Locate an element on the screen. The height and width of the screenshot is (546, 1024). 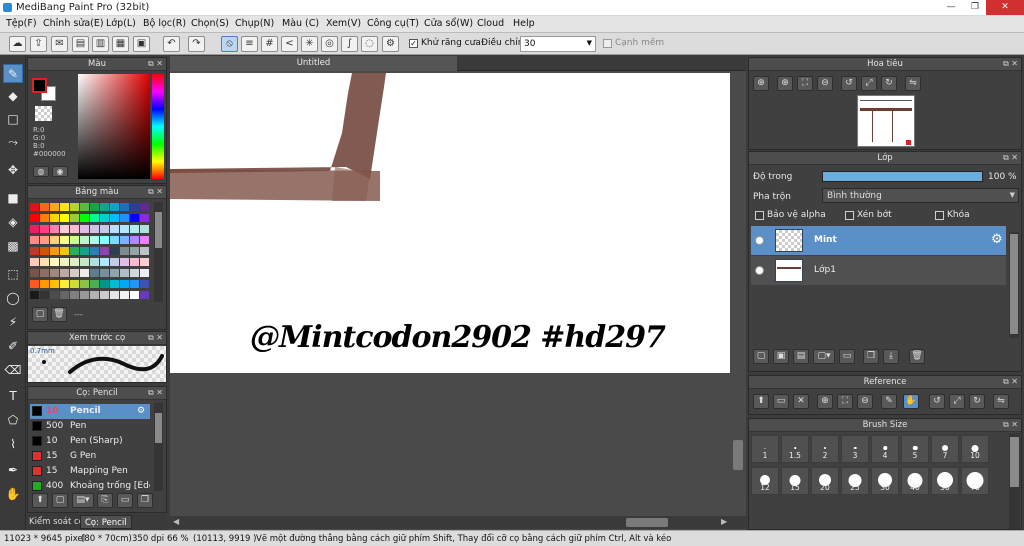
radial-snap-icon: ✳ is located at coordinates (309, 44).